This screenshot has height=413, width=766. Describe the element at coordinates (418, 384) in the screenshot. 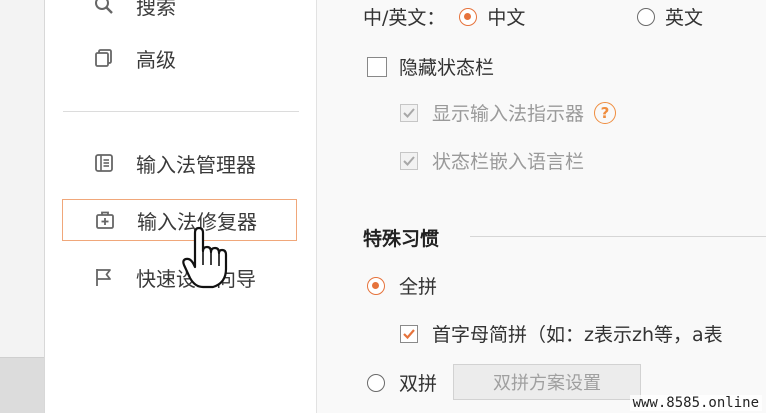

I see `double-pinyin-label: 双拼` at that location.